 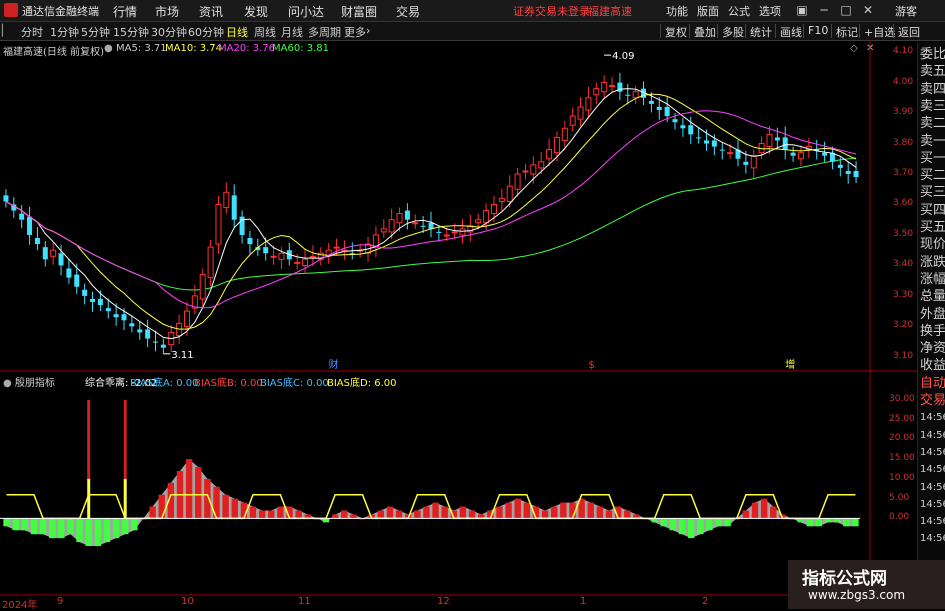 I want to click on more-chevron-icon: ›, so click(x=368, y=30).